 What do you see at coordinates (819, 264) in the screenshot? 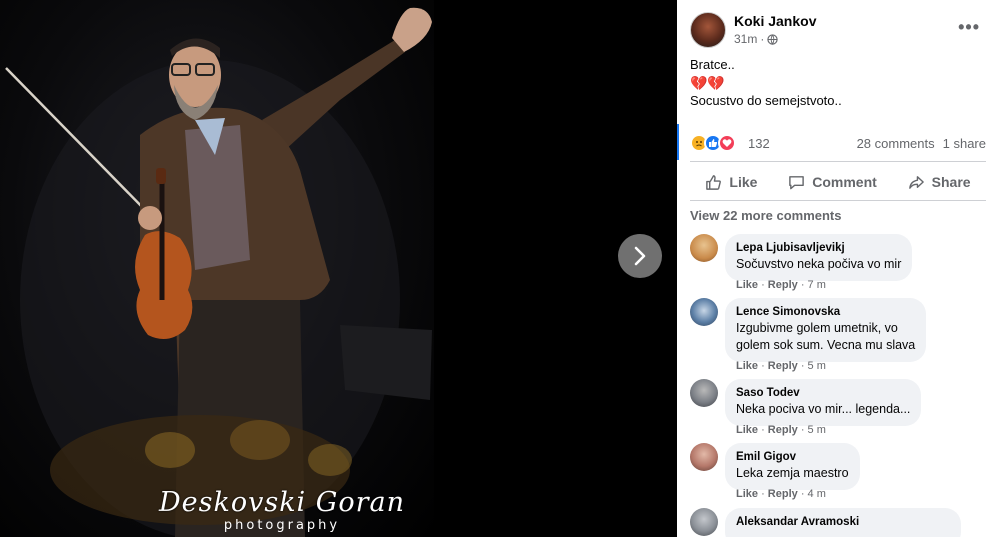
I see `comment-text: Sočuvstvo neka počiva vo mir` at bounding box center [819, 264].